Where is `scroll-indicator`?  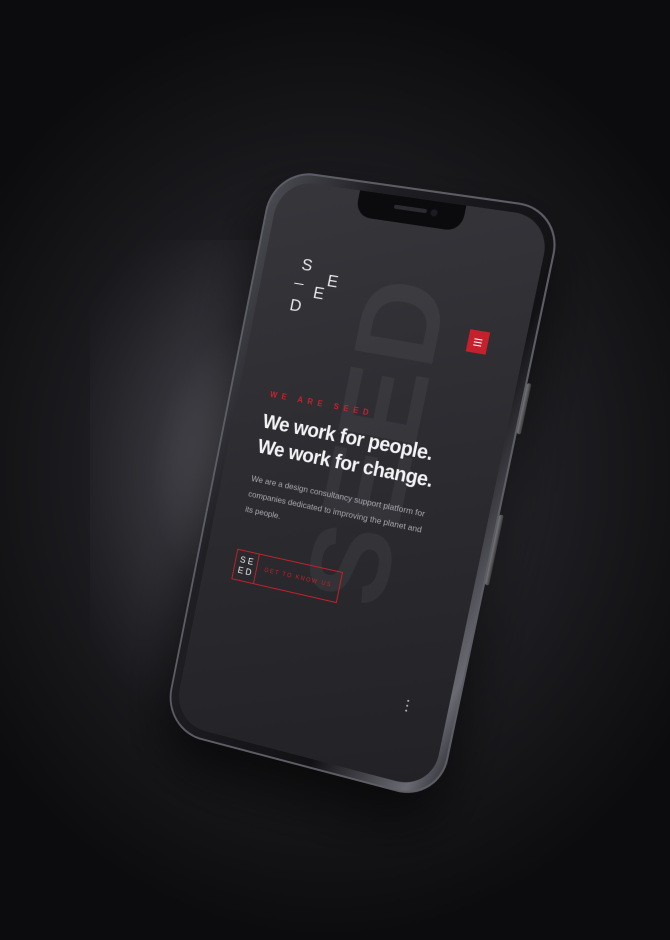
scroll-indicator is located at coordinates (407, 705).